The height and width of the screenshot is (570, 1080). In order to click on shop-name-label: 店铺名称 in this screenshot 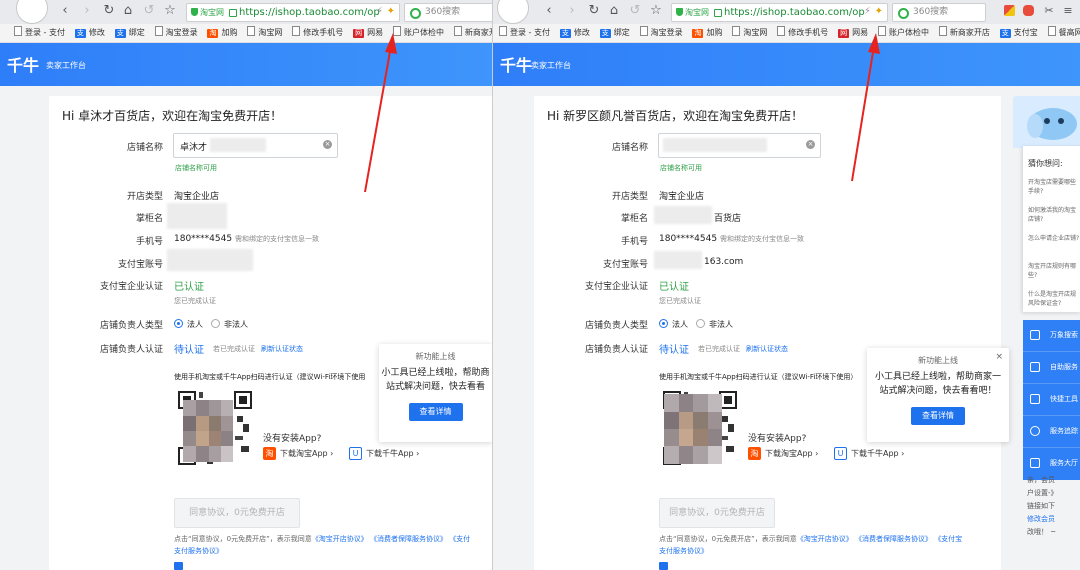, I will do `click(629, 148)`.